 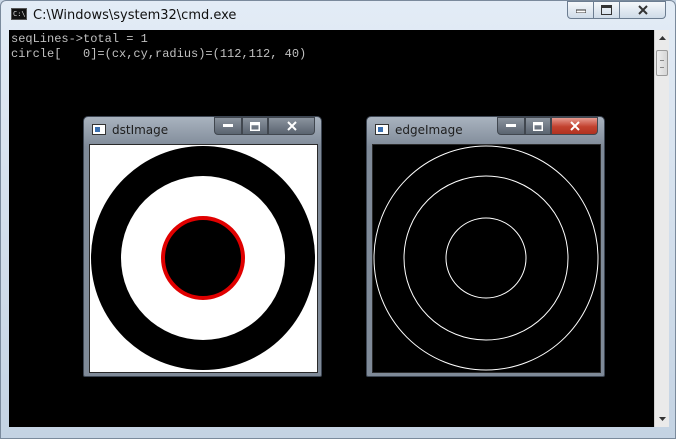 I want to click on window-bottom-frame, so click(x=338, y=432).